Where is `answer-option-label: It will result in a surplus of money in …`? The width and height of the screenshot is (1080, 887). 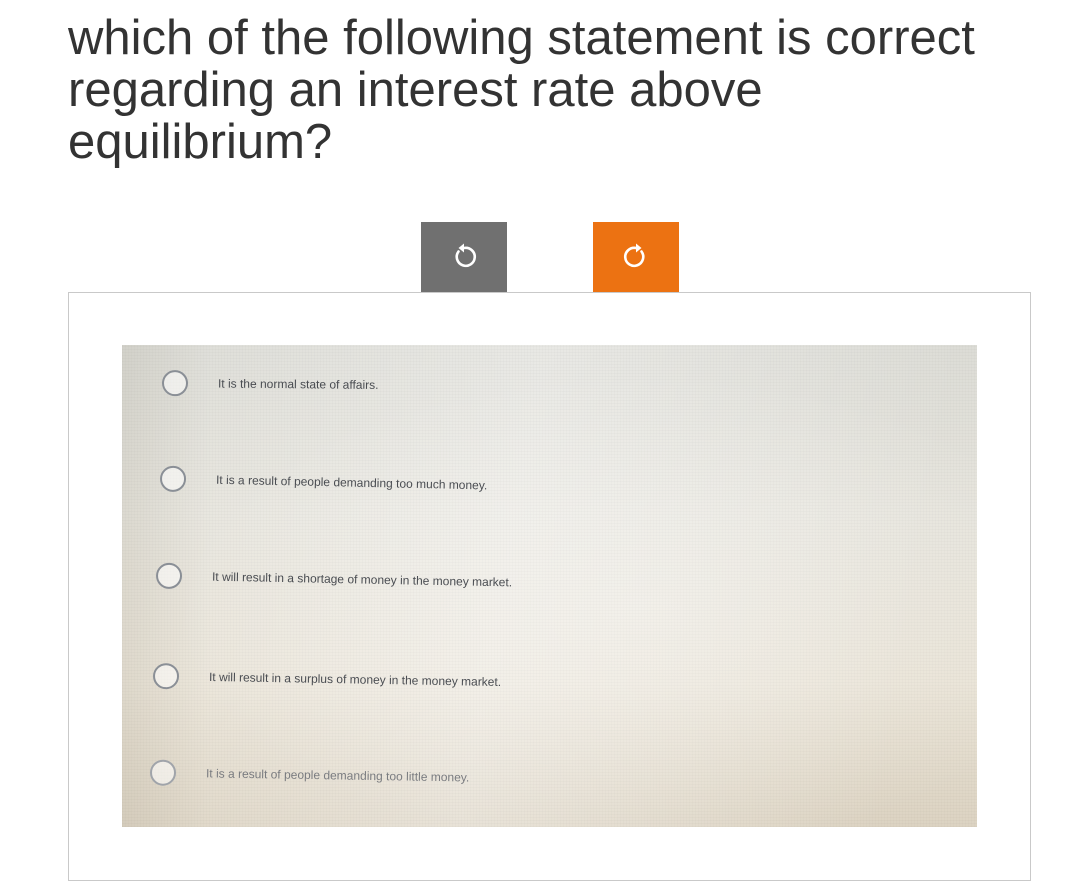 answer-option-label: It will result in a surplus of money in … is located at coordinates (355, 679).